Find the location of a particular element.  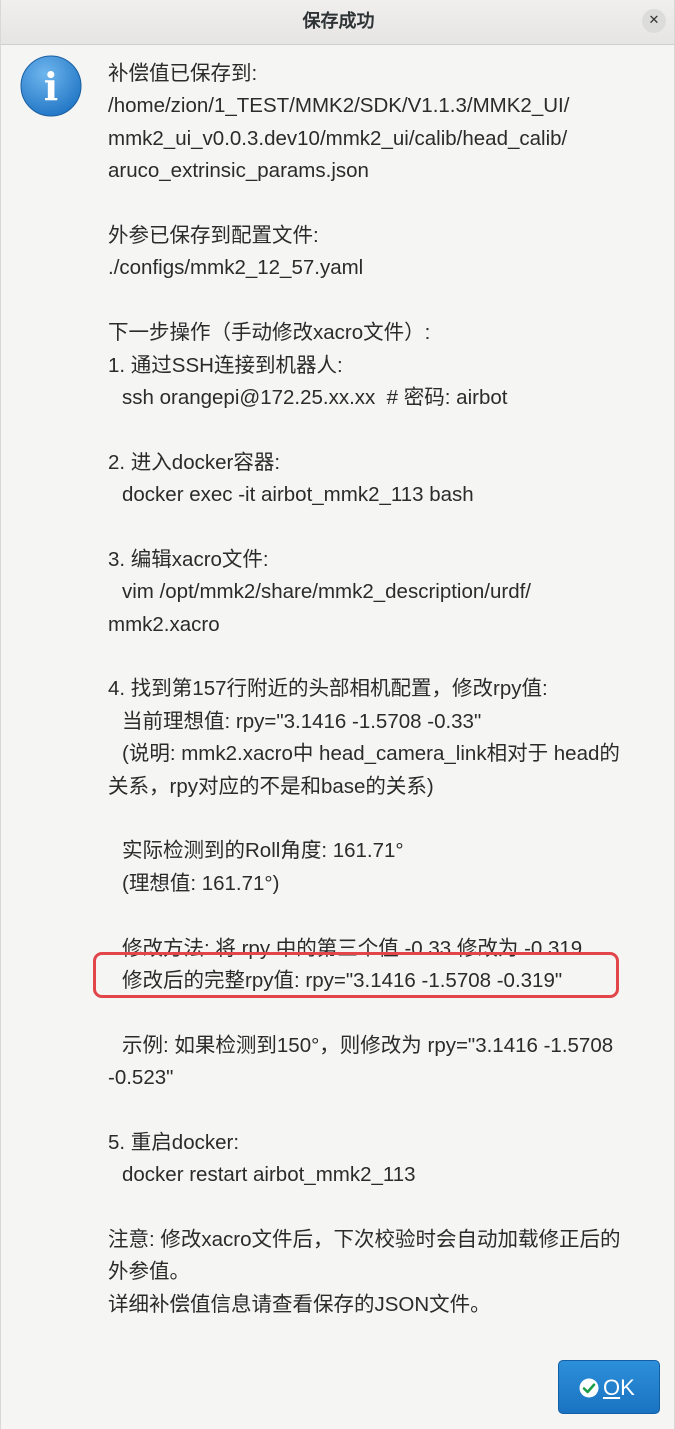

message-line: 5. 重启docker: is located at coordinates (174, 1142).